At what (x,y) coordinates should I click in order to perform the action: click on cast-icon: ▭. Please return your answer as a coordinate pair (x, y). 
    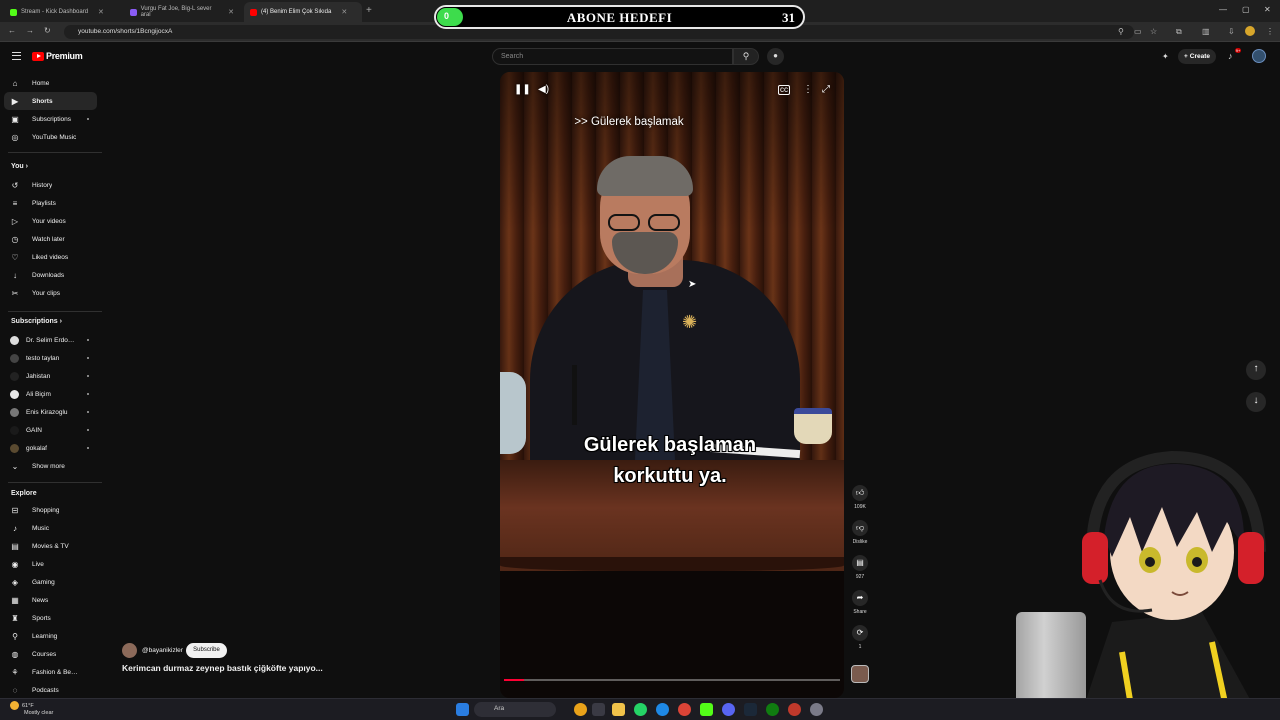
    Looking at the image, I should click on (1138, 31).